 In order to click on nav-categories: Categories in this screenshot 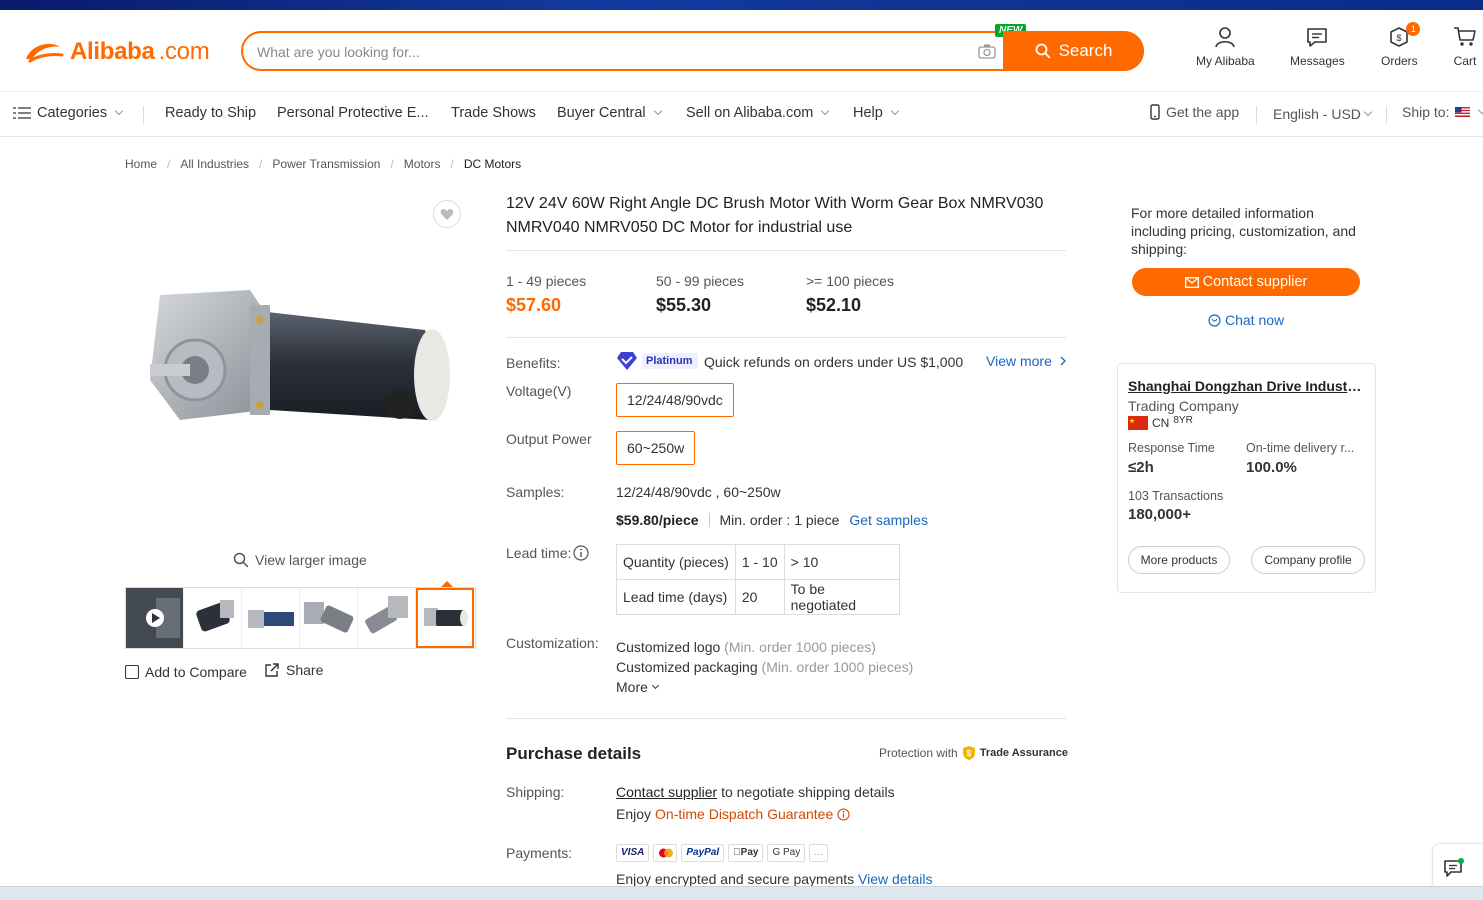, I will do `click(68, 113)`.